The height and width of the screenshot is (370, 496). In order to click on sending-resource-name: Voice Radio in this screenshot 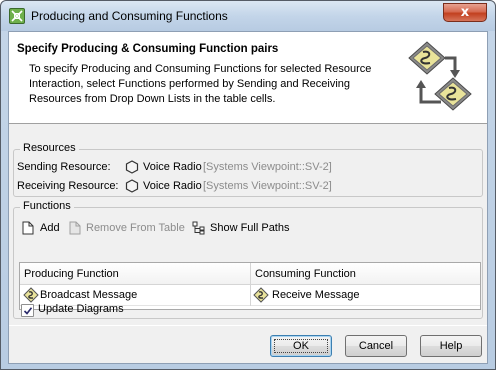, I will do `click(172, 167)`.